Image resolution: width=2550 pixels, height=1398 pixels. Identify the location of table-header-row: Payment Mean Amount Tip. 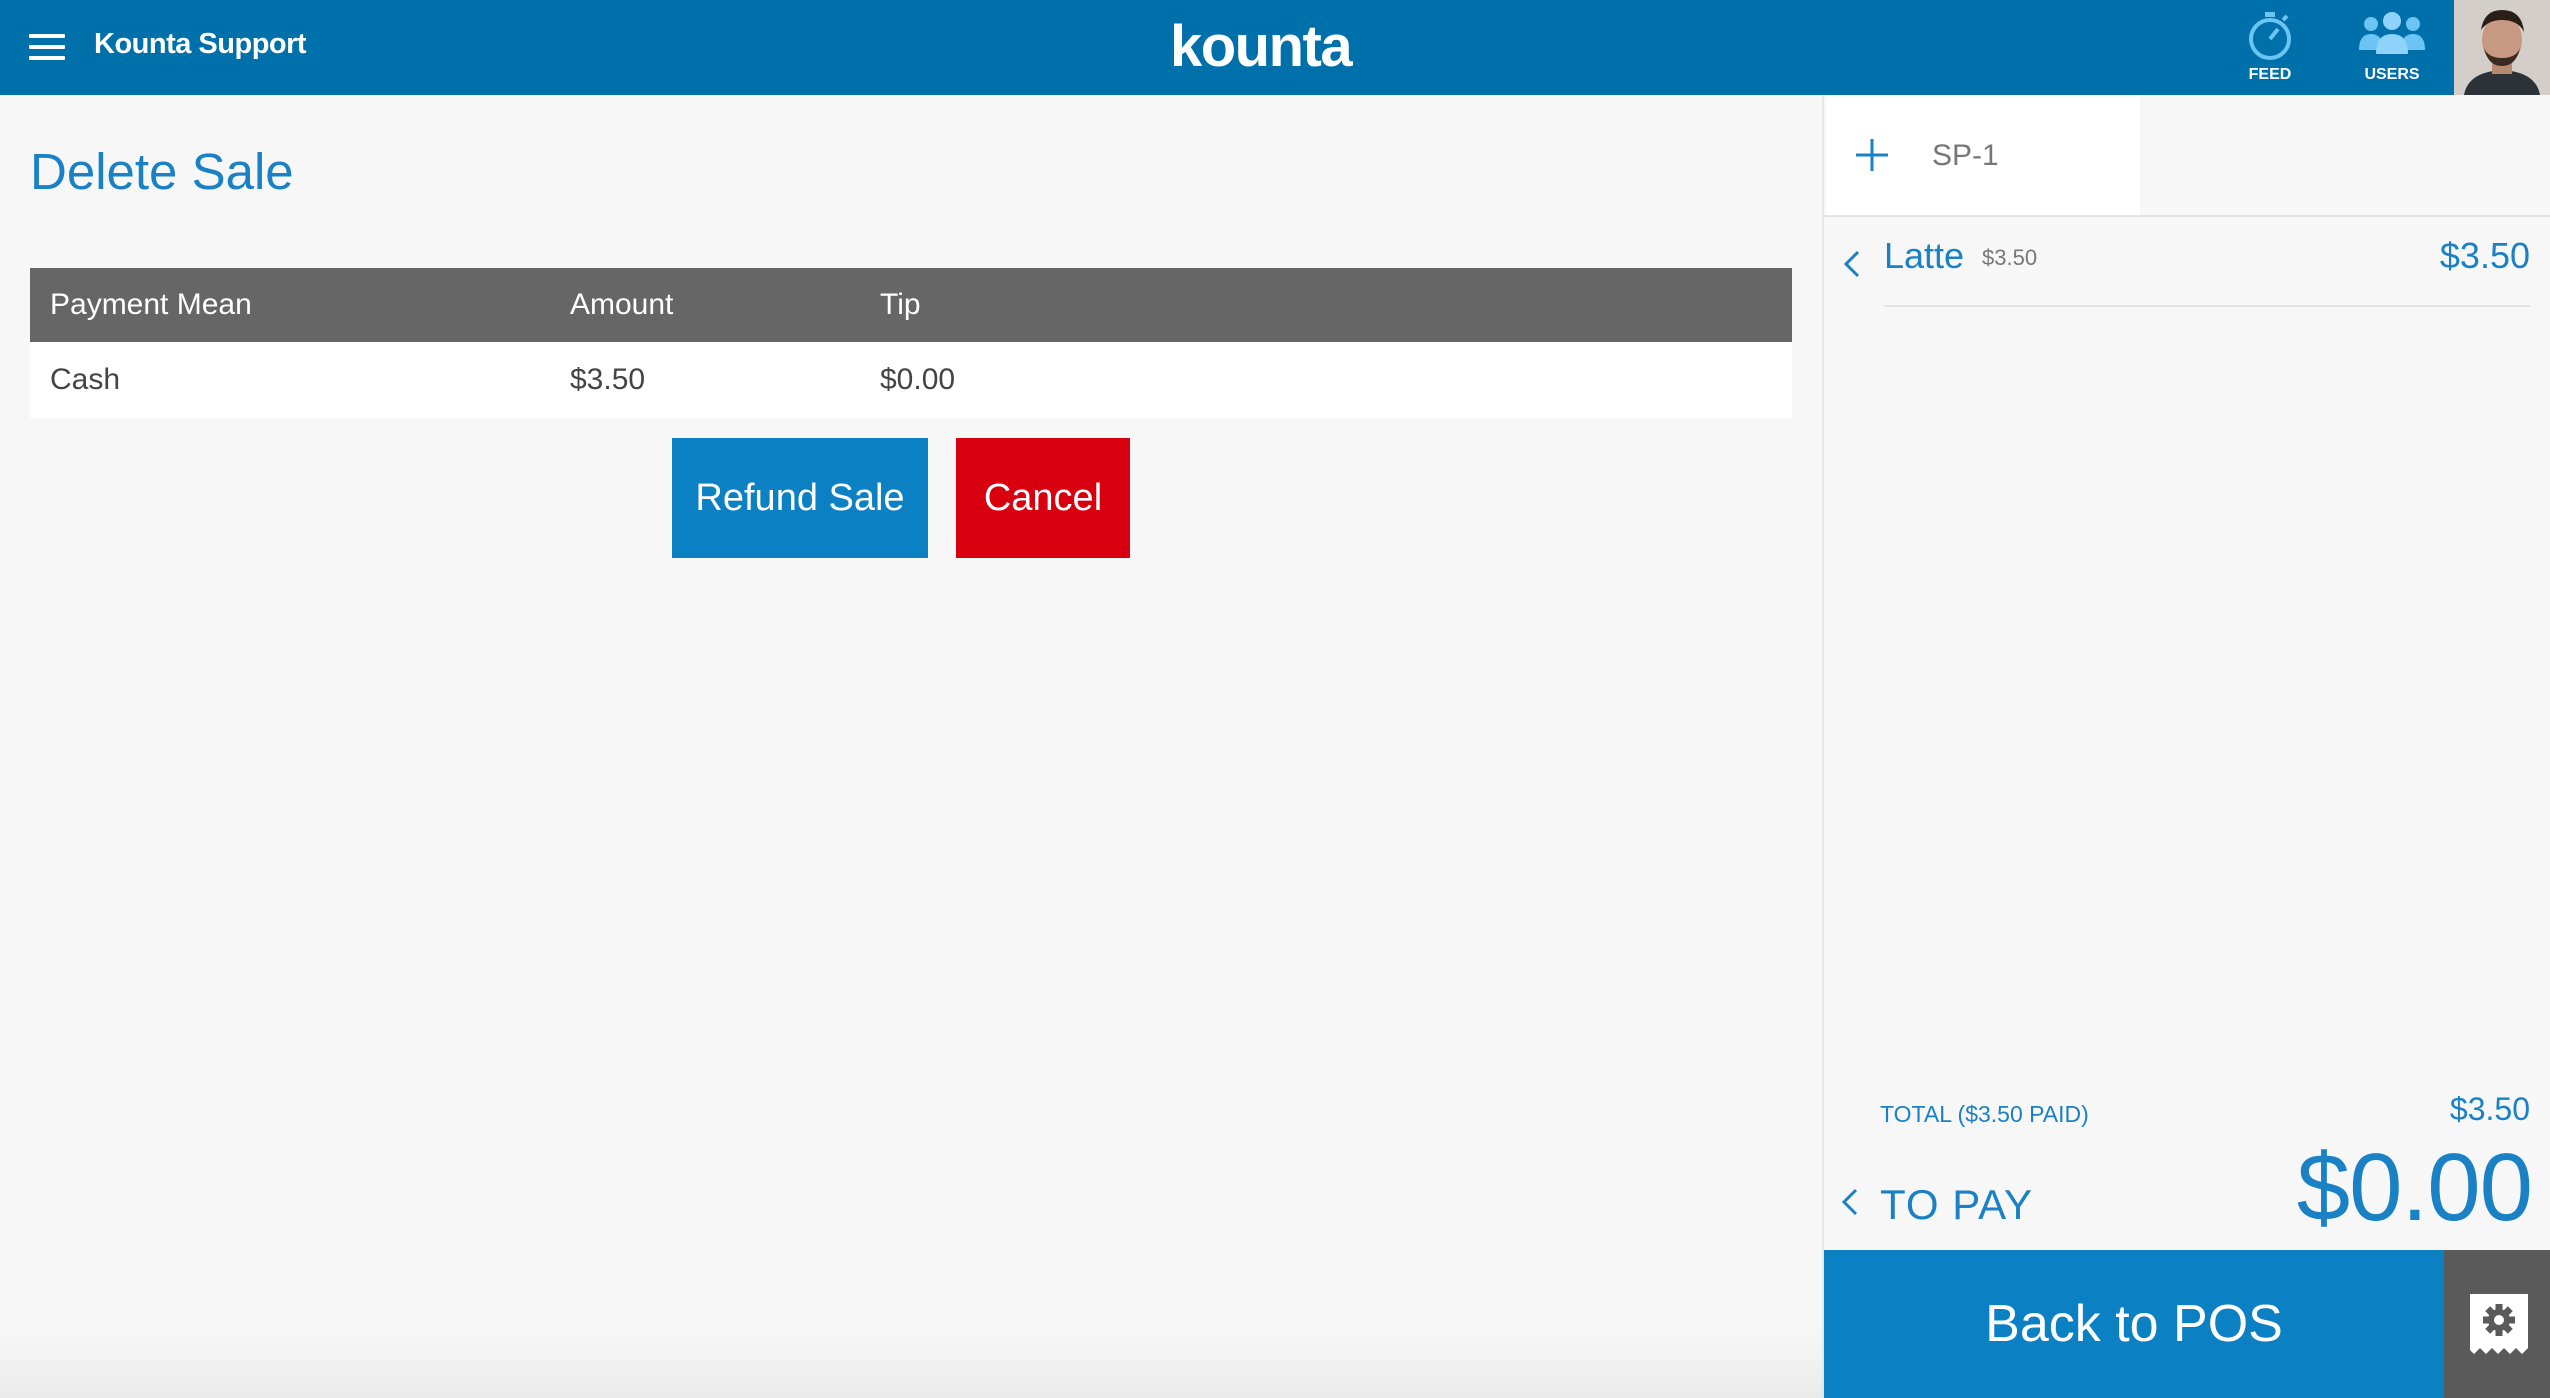
(911, 305).